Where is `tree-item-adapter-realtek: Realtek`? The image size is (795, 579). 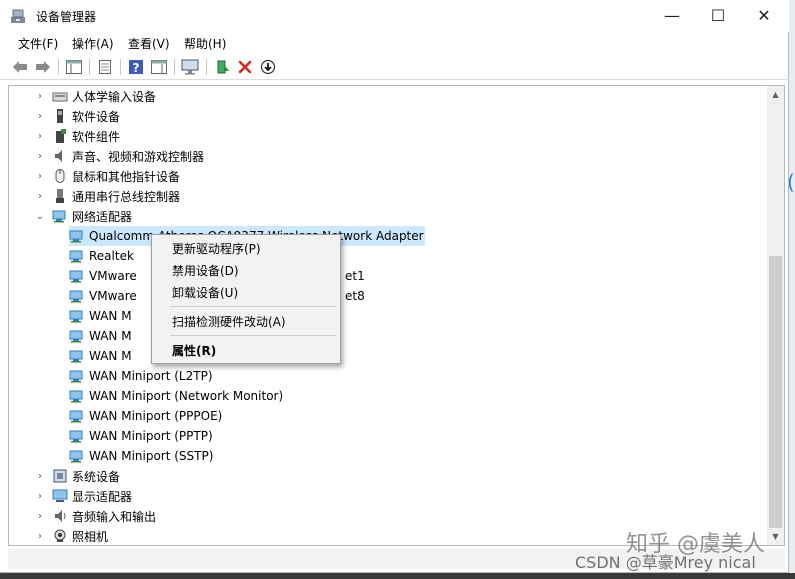 tree-item-adapter-realtek: Realtek is located at coordinates (101, 256).